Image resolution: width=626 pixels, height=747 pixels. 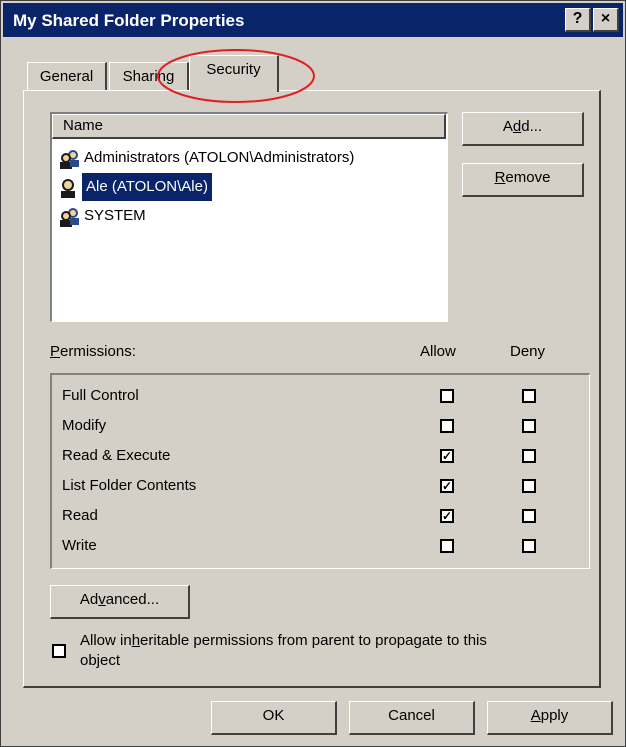 What do you see at coordinates (412, 718) in the screenshot?
I see `cancel-button: Cancel` at bounding box center [412, 718].